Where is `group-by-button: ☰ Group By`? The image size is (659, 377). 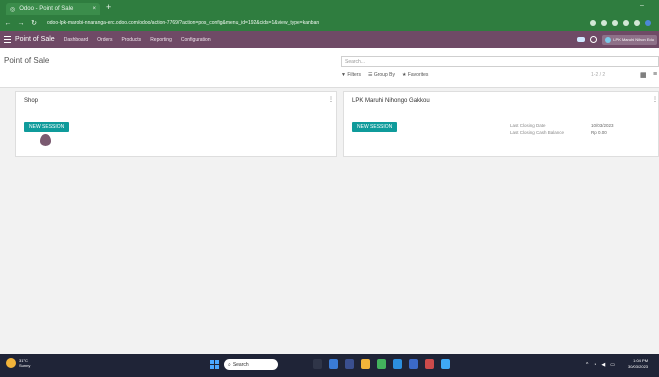
group-by-button: ☰ Group By is located at coordinates (381, 75).